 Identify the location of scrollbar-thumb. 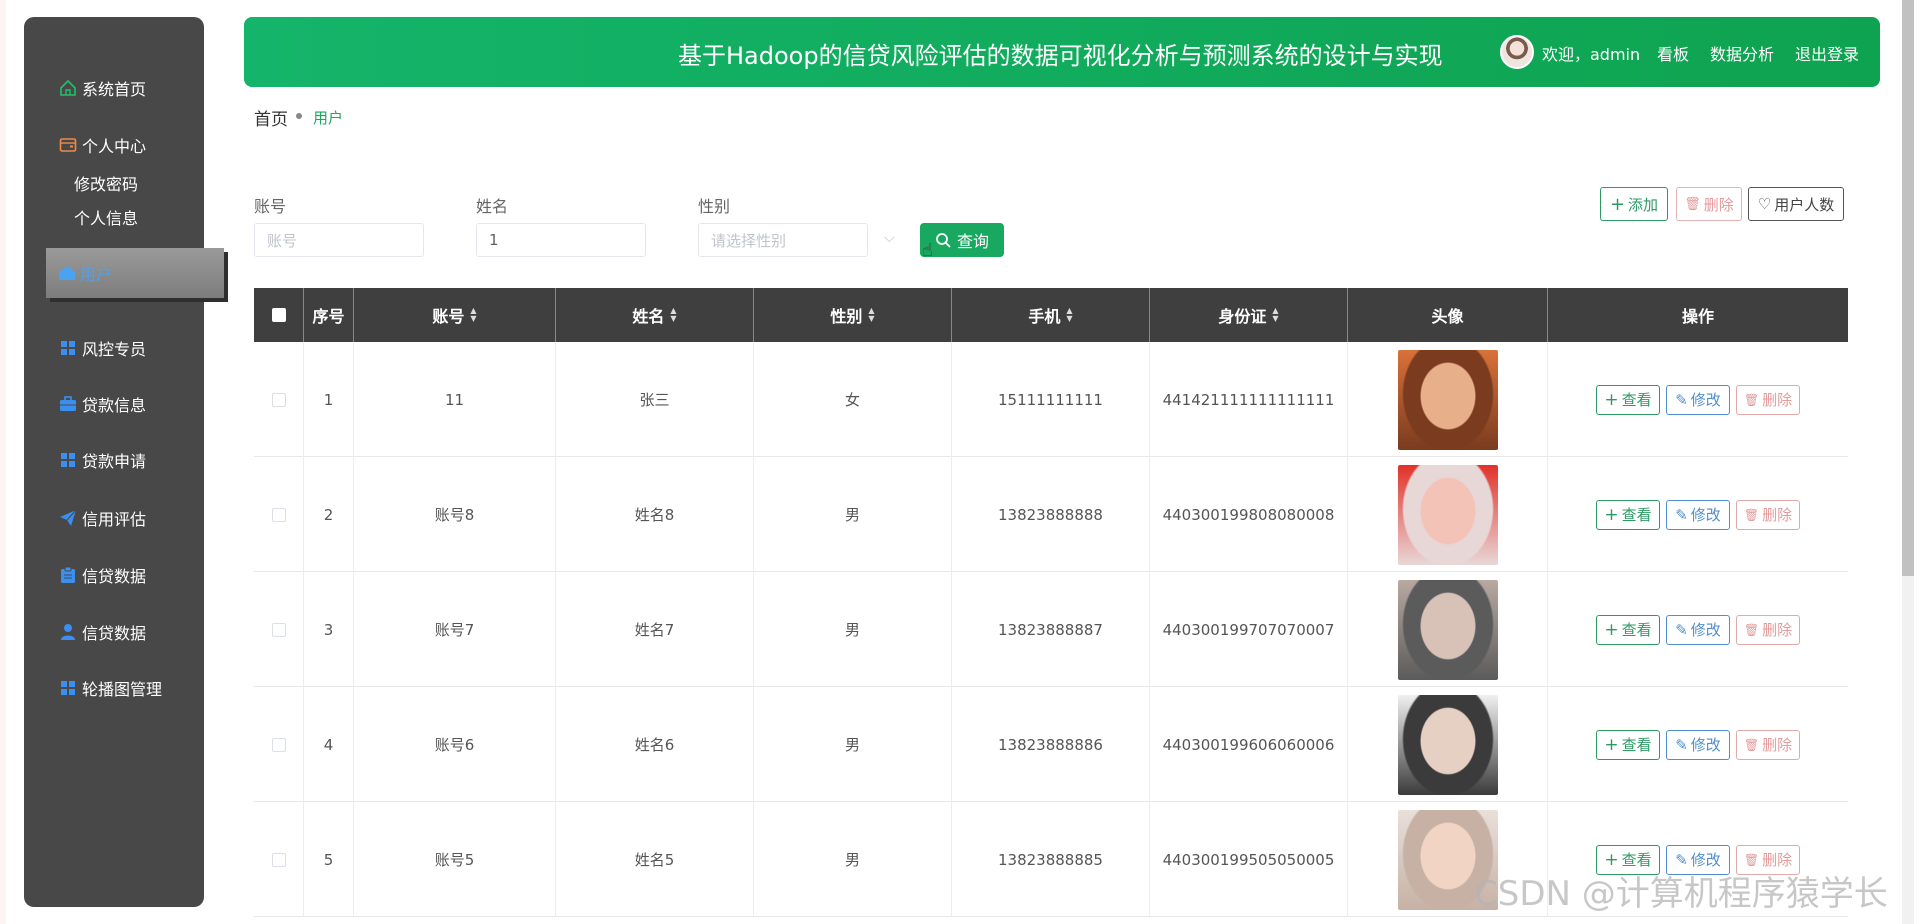
(1908, 288).